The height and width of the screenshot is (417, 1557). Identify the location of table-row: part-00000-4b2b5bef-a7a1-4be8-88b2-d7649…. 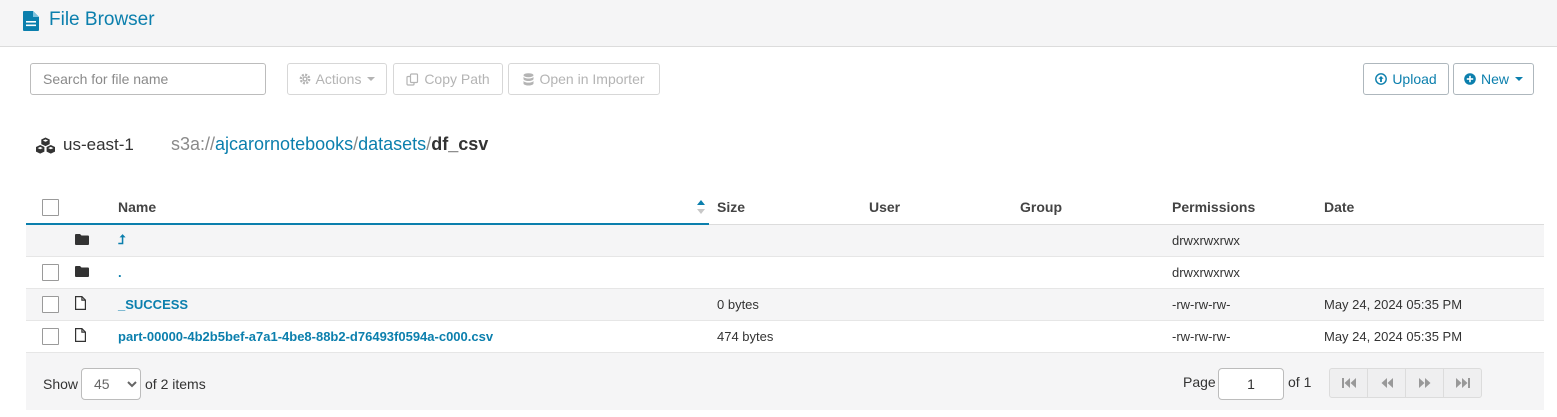
(785, 336).